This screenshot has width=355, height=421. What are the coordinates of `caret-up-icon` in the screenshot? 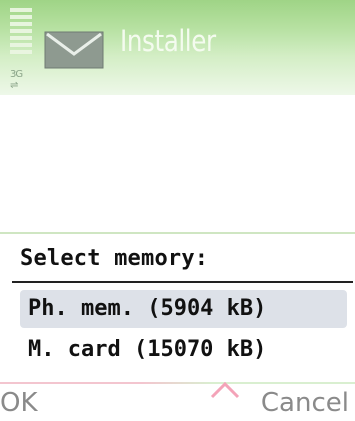 It's located at (225, 390).